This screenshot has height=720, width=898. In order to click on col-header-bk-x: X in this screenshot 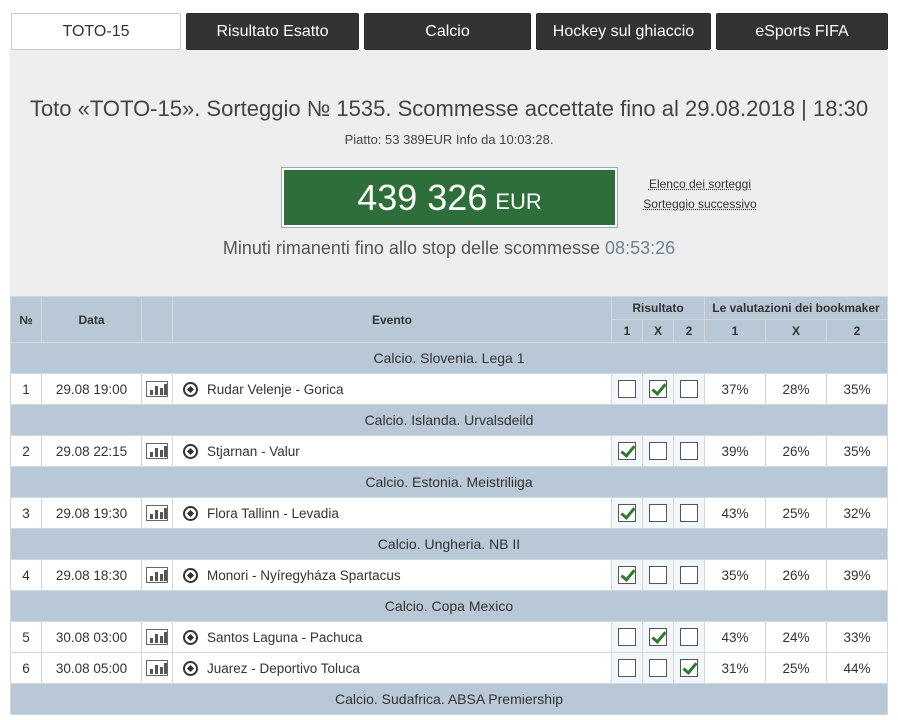, I will do `click(796, 331)`.